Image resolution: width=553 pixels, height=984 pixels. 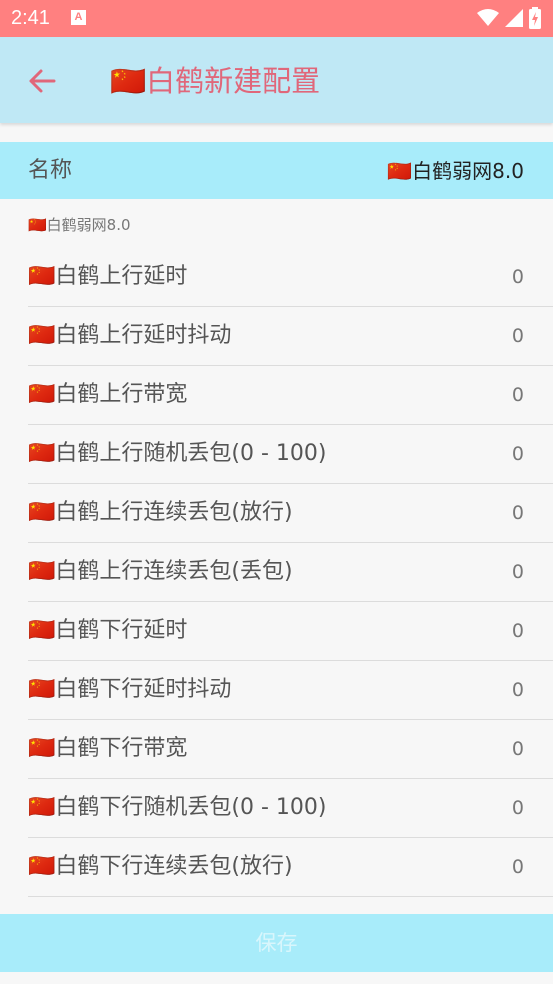 What do you see at coordinates (30, 18) in the screenshot?
I see `status-time: 2:41` at bounding box center [30, 18].